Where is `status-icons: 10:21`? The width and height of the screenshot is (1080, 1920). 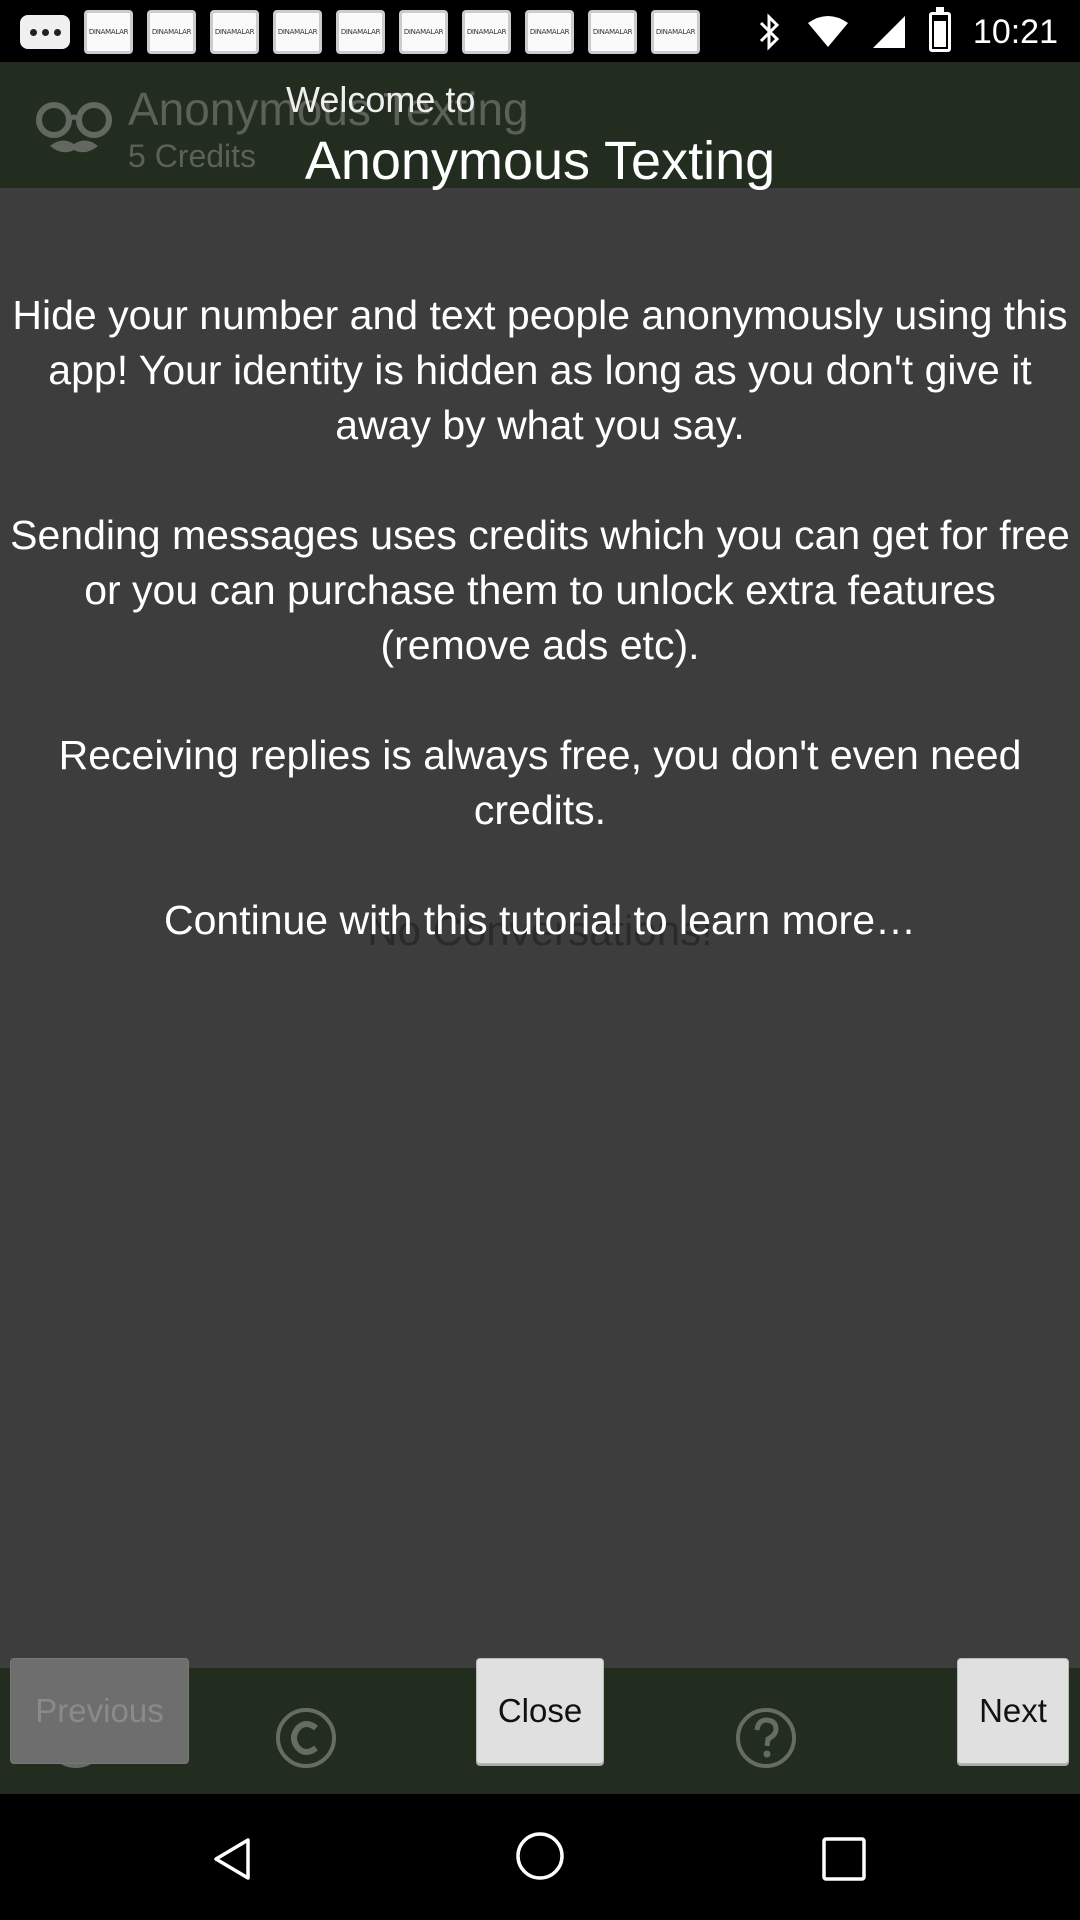
status-icons: 10:21 is located at coordinates (906, 31).